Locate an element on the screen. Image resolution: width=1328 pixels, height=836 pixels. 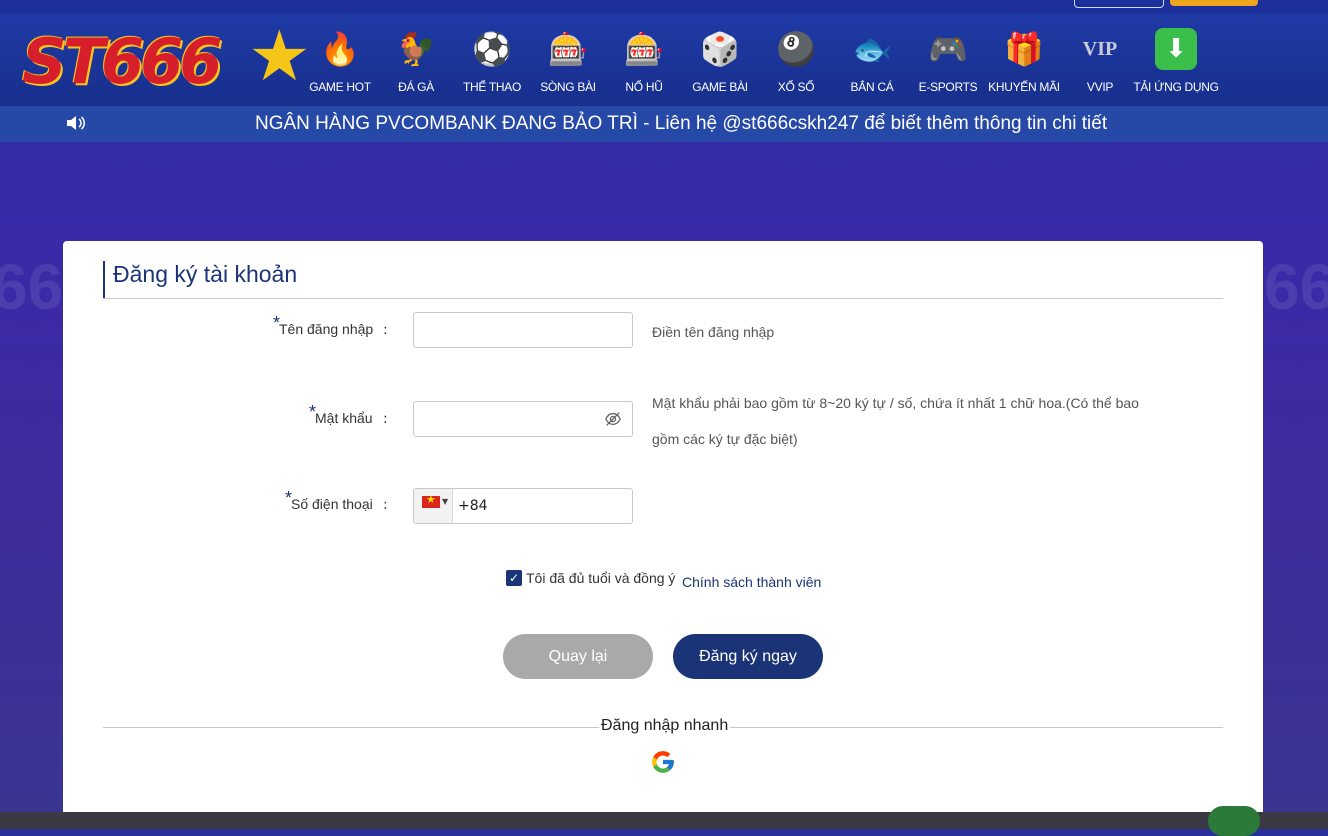
quick-login-label: Đăng nhập nhanh is located at coordinates (665, 726).